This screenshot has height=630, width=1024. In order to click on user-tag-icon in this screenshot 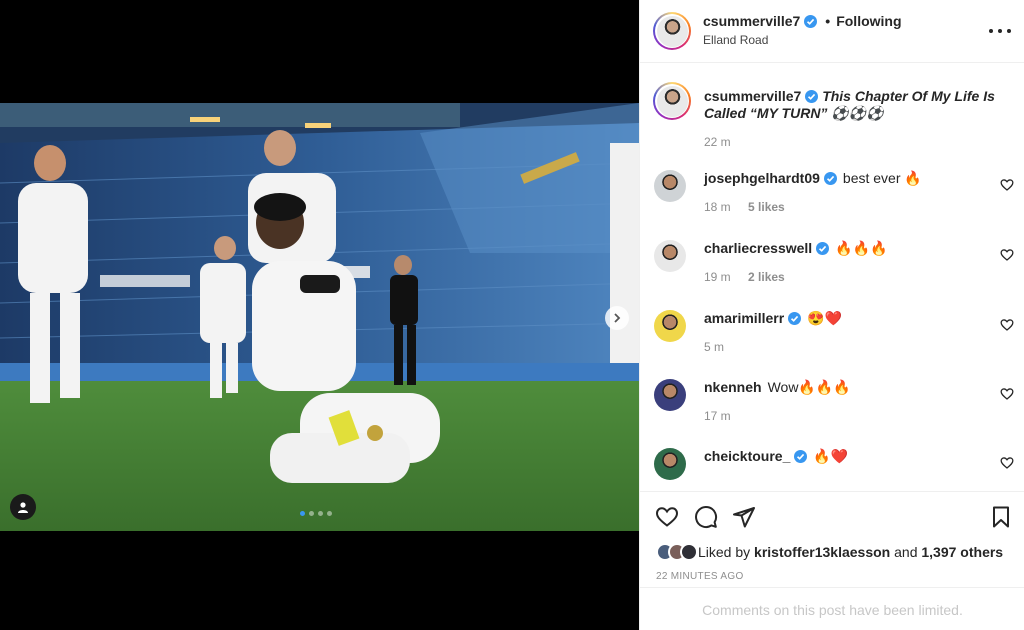, I will do `click(23, 507)`.